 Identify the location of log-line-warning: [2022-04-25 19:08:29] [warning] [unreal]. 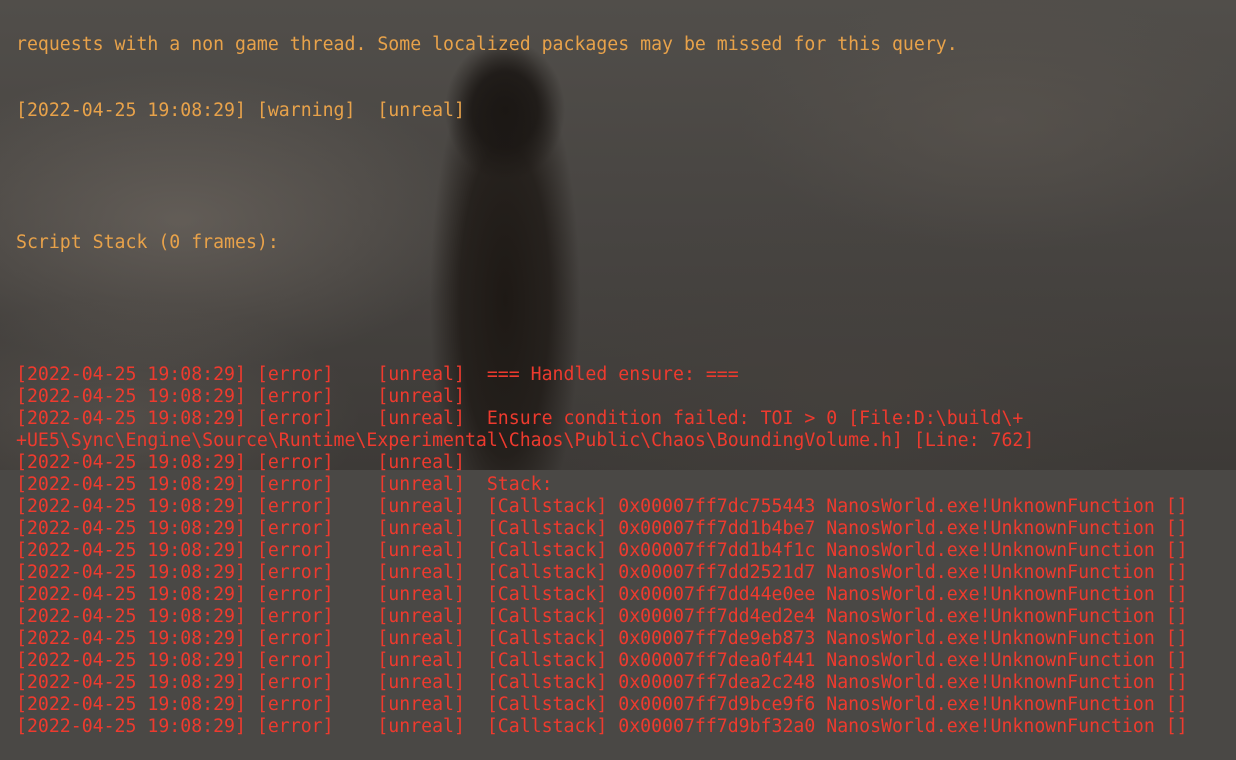
(240, 110).